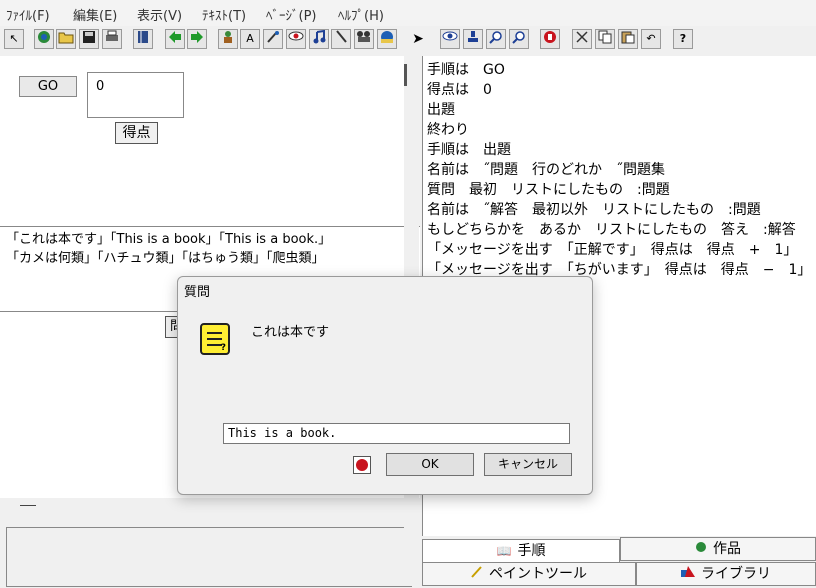 Image resolution: width=816 pixels, height=588 pixels. Describe the element at coordinates (136, 133) in the screenshot. I see `score-button: 得点` at that location.